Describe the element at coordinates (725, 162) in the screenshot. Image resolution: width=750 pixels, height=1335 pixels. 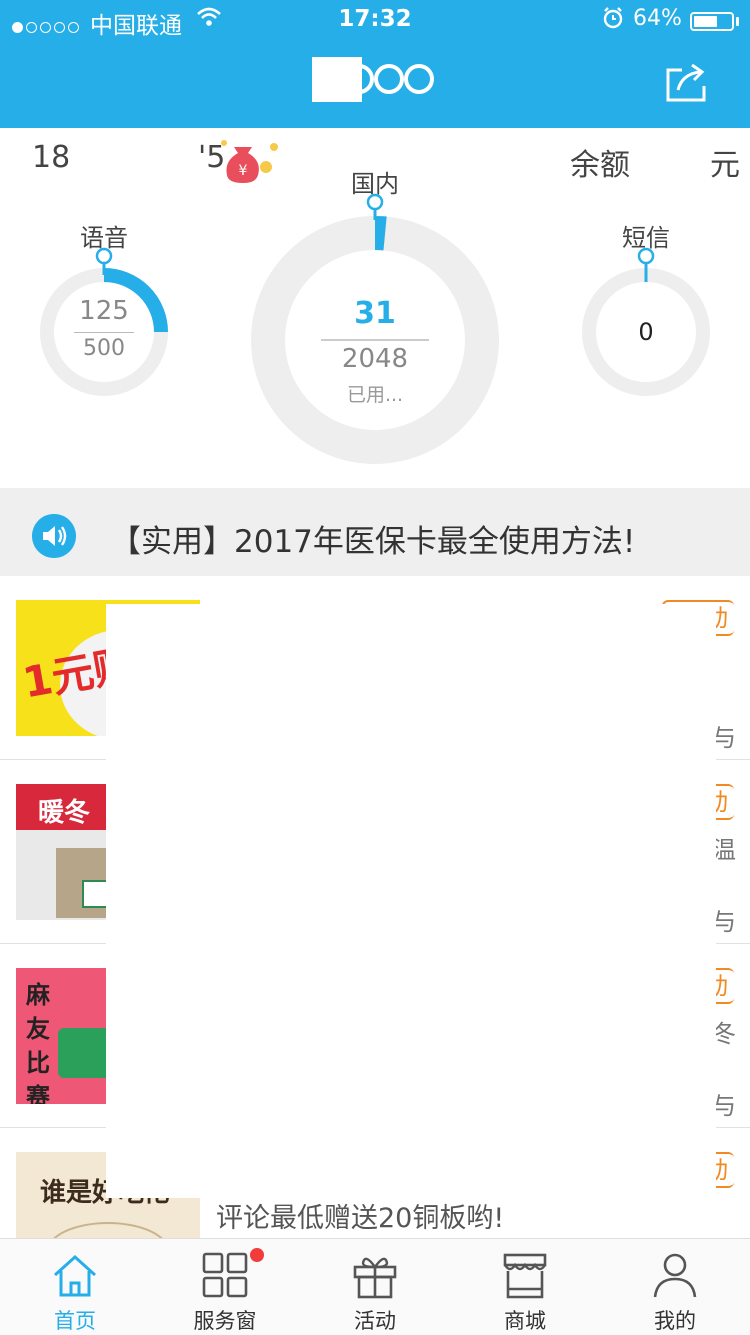
I see `balance-unit: 元` at that location.